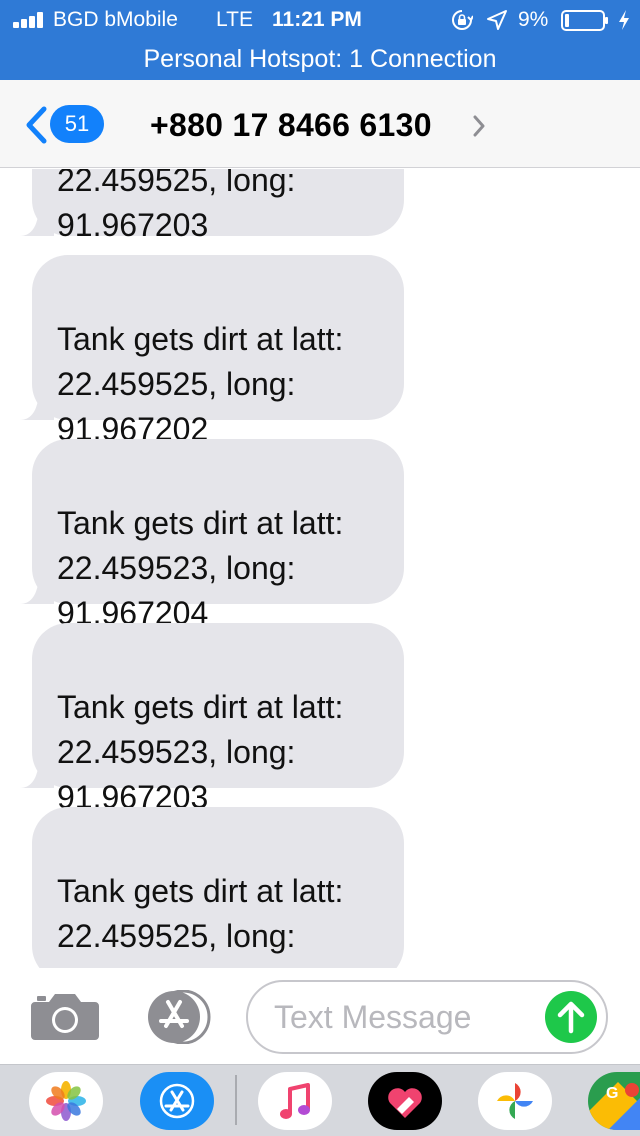  What do you see at coordinates (317, 19) in the screenshot?
I see `clock: 11:21 PM` at bounding box center [317, 19].